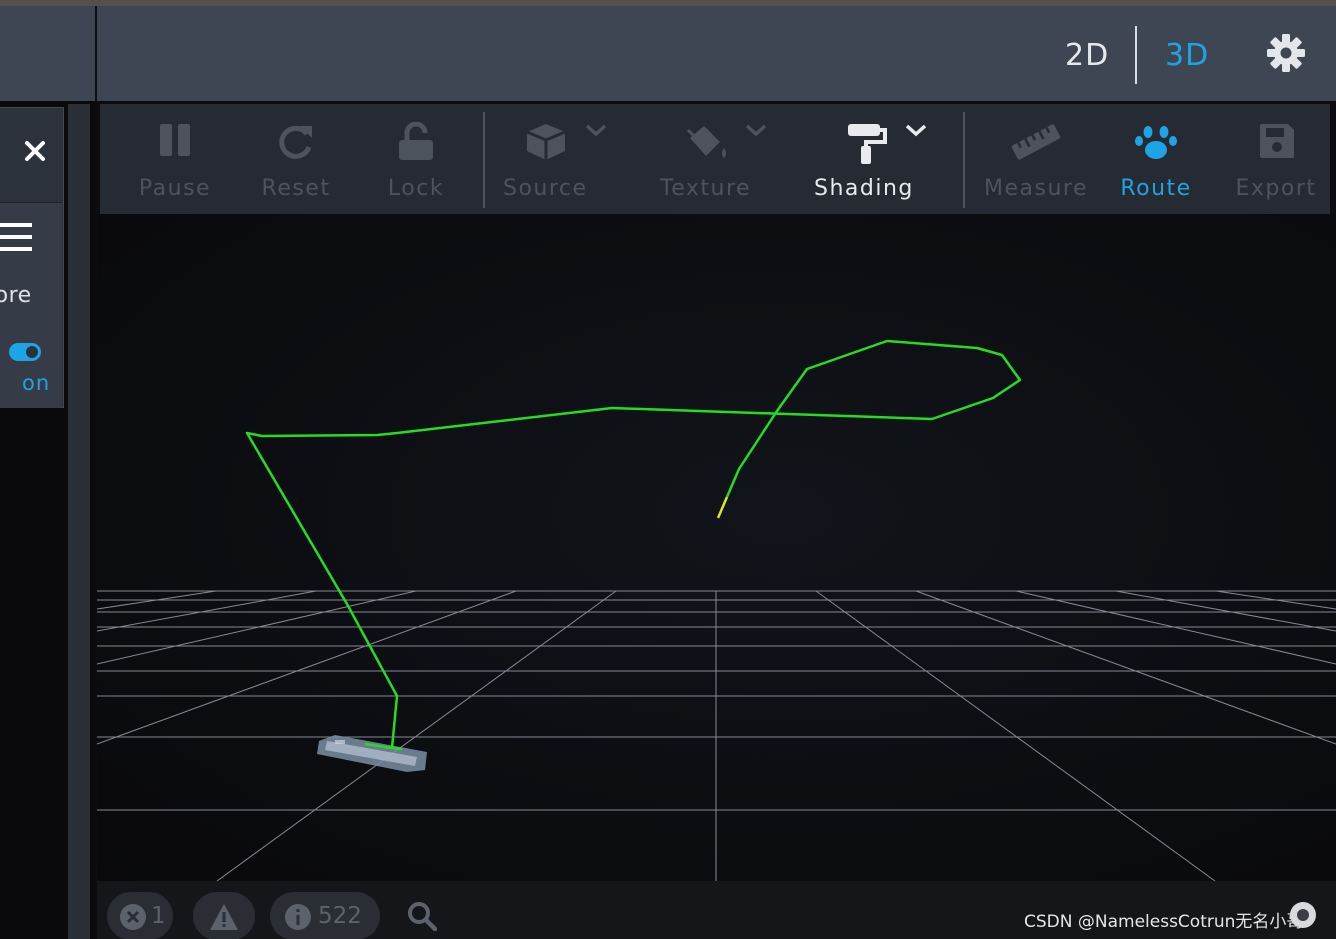  I want to click on measure-button: Measure, so click(1036, 159).